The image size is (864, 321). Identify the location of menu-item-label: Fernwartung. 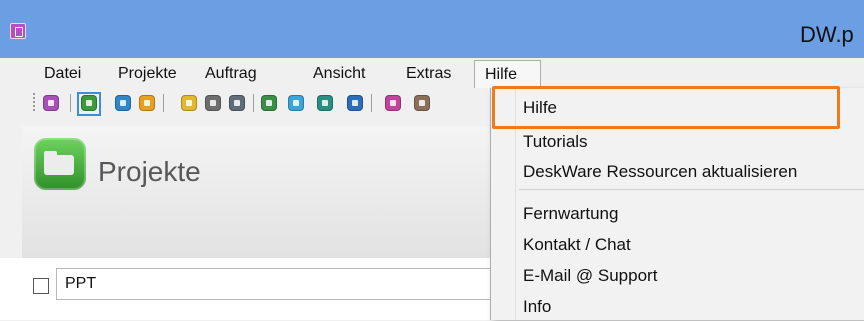
(571, 213).